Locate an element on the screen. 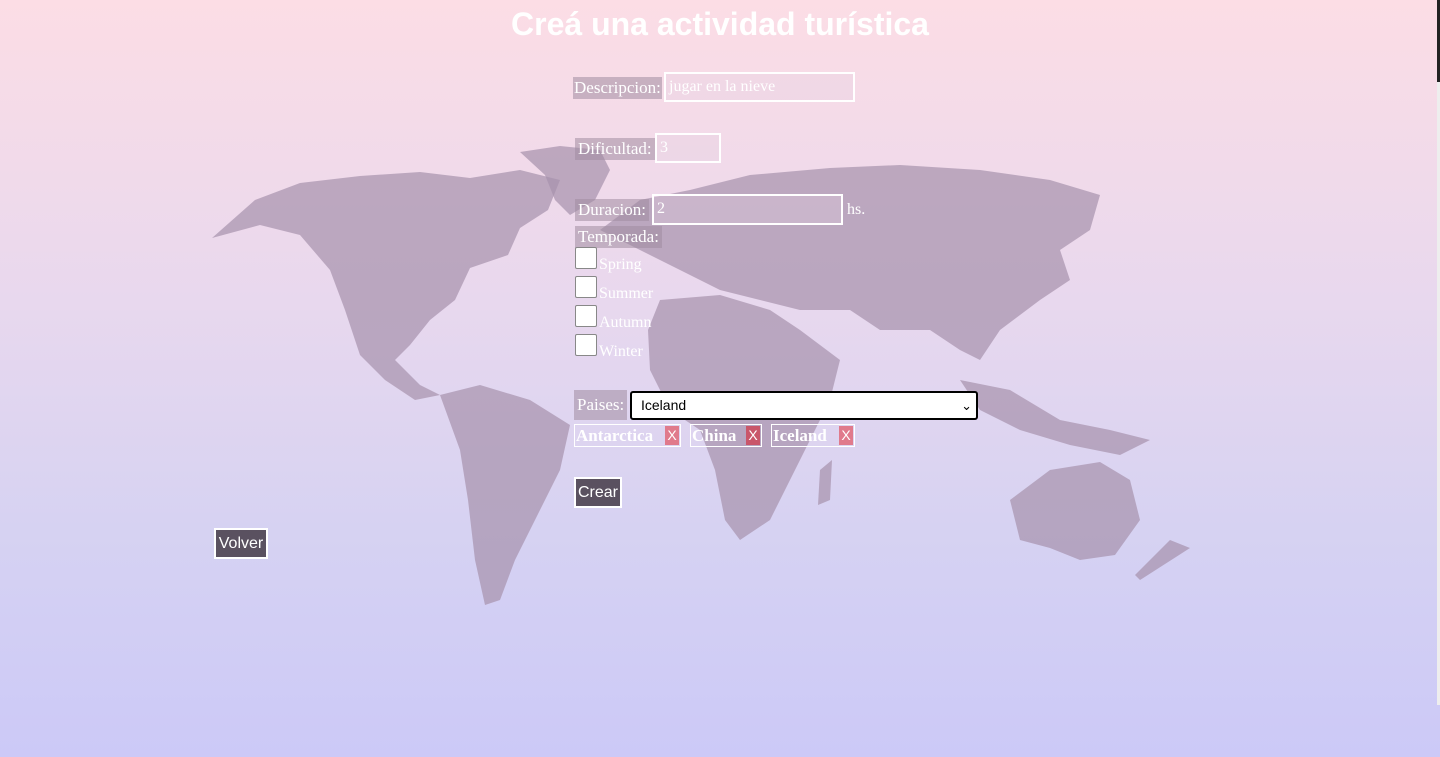 This screenshot has width=1440, height=757. chevron-down-icon: ⌄ is located at coordinates (966, 405).